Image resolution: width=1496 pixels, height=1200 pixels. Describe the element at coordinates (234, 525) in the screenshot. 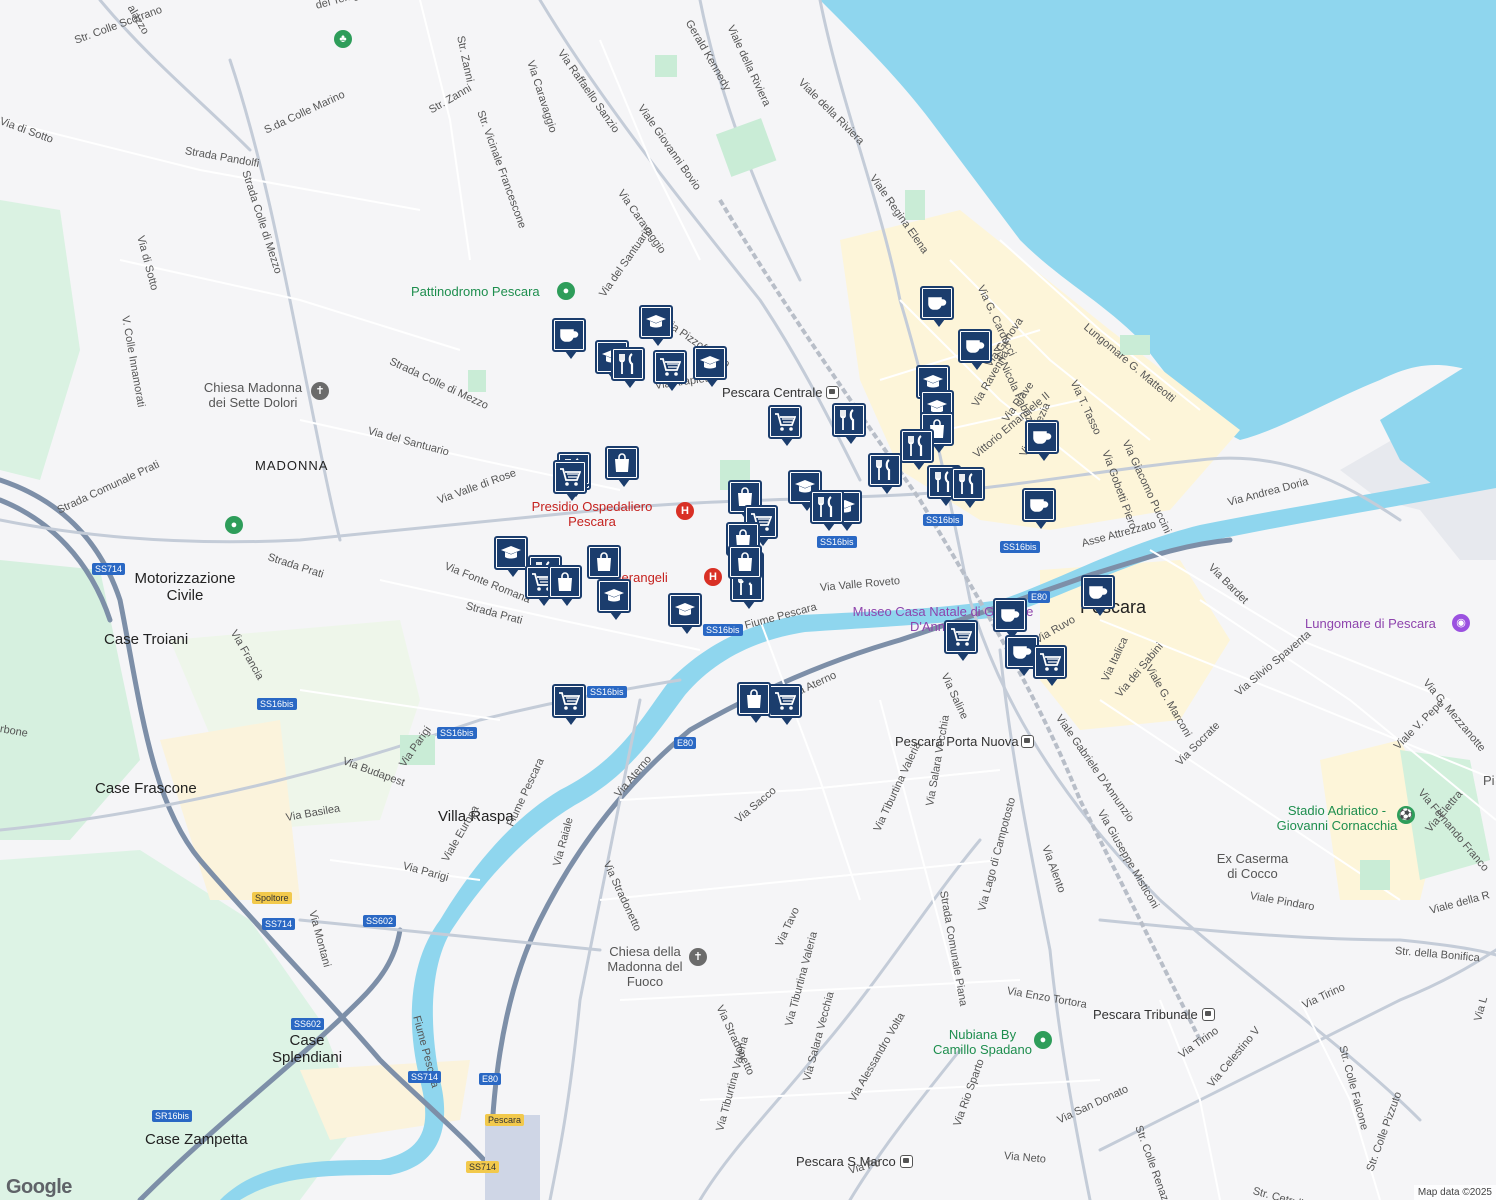

I see `motorizzazione-pin-icon: ●` at that location.